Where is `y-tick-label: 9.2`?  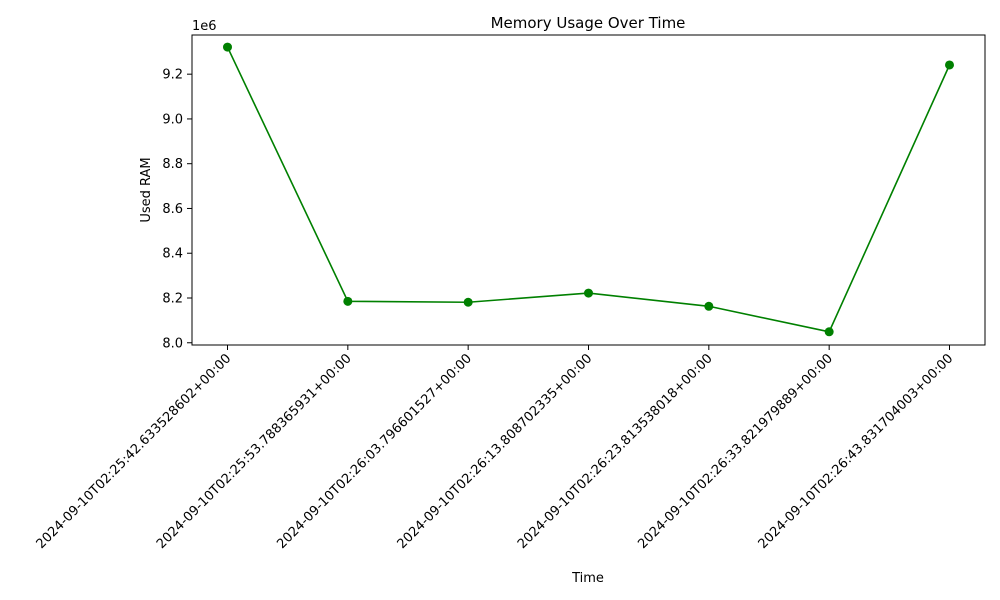
y-tick-label: 9.2 is located at coordinates (172, 75).